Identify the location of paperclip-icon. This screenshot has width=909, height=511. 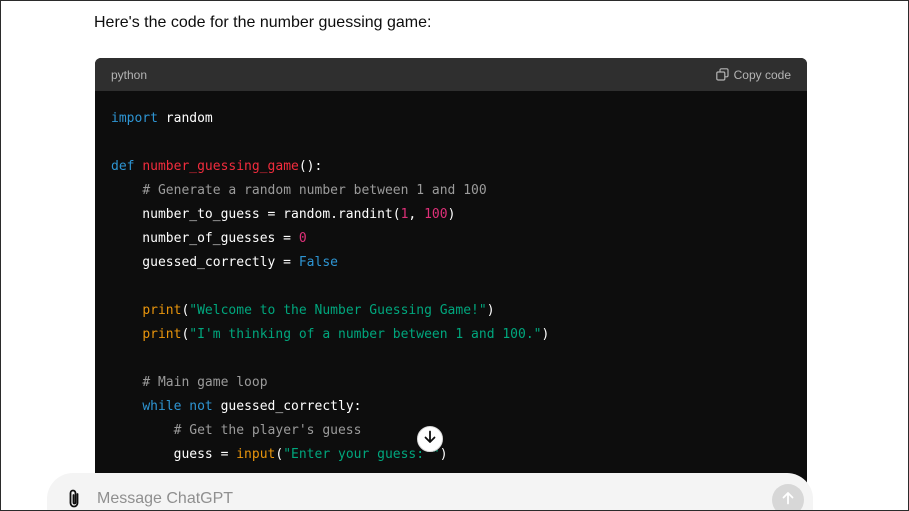
(75, 499).